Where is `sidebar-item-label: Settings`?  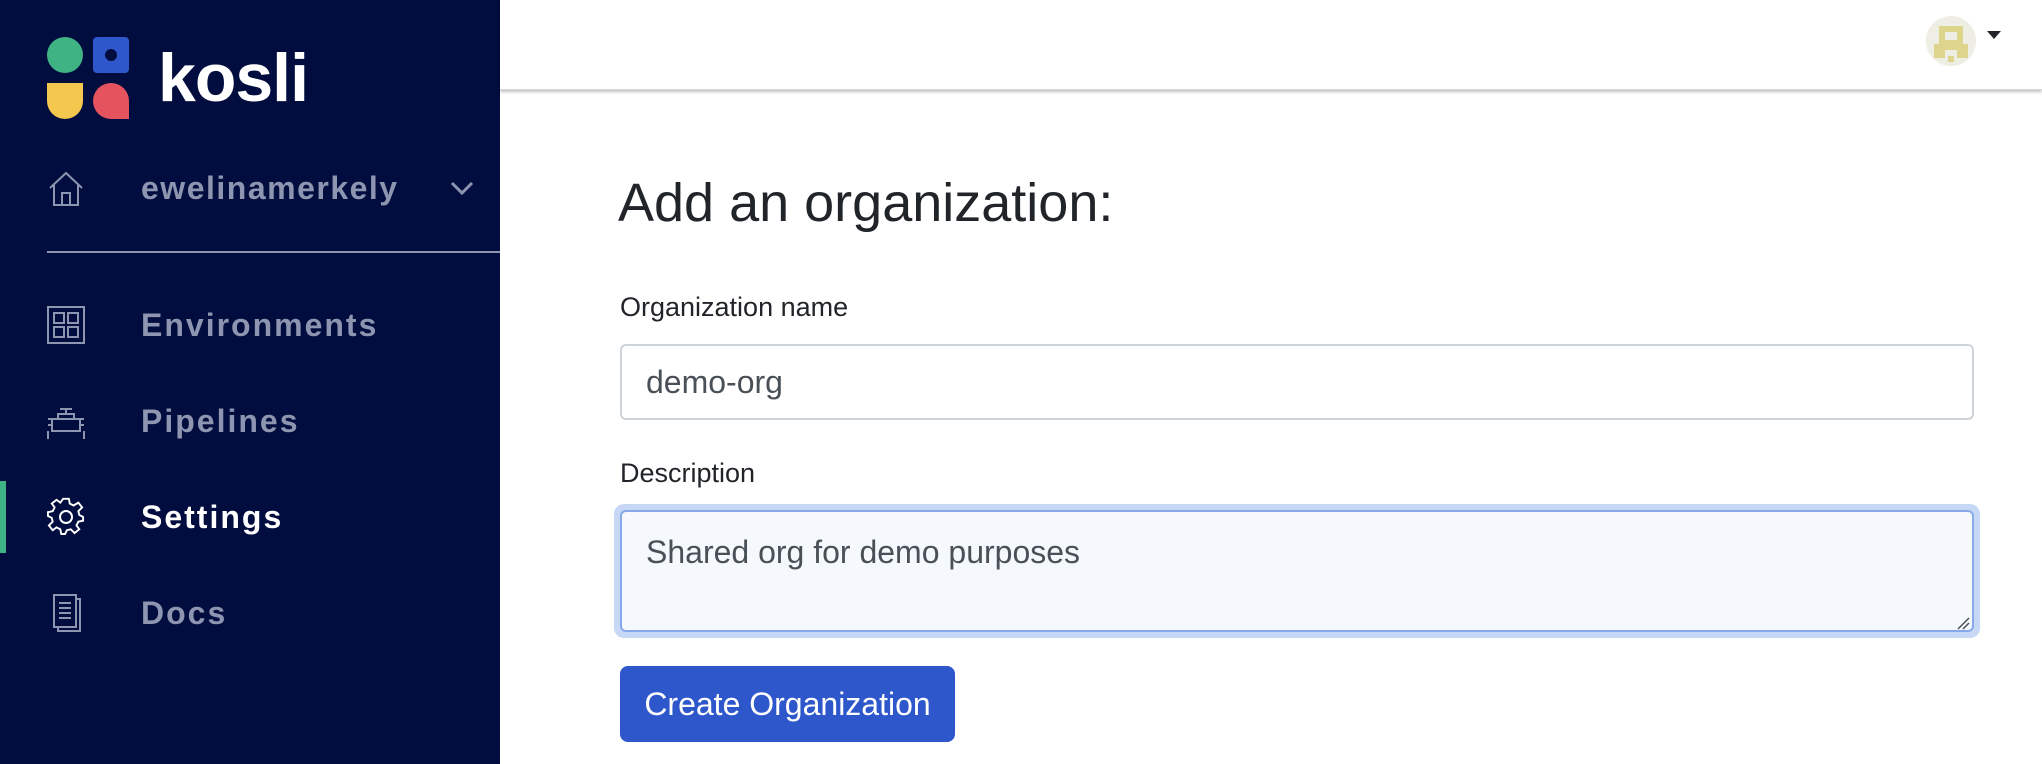 sidebar-item-label: Settings is located at coordinates (212, 517).